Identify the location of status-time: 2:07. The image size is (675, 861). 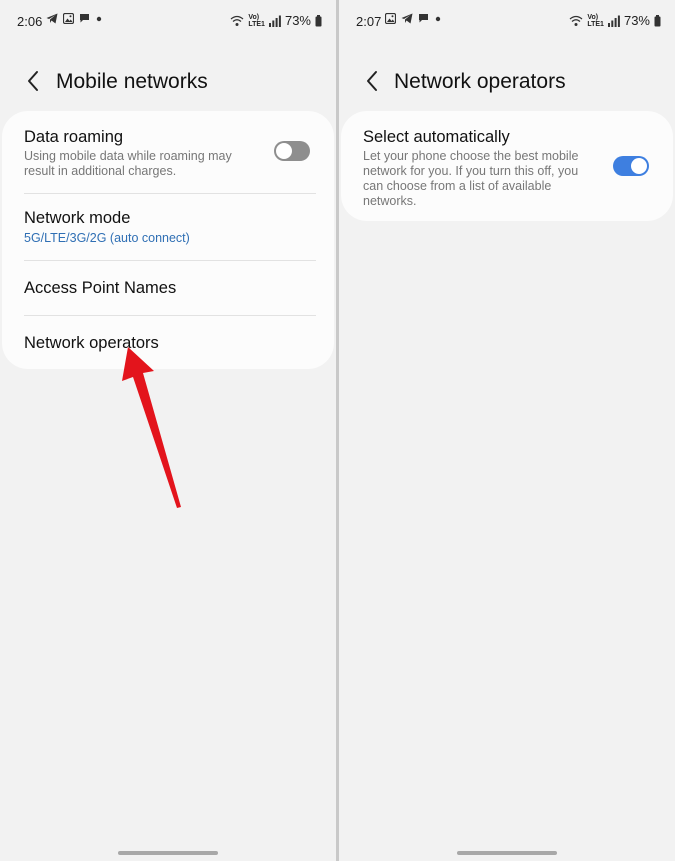
(369, 21).